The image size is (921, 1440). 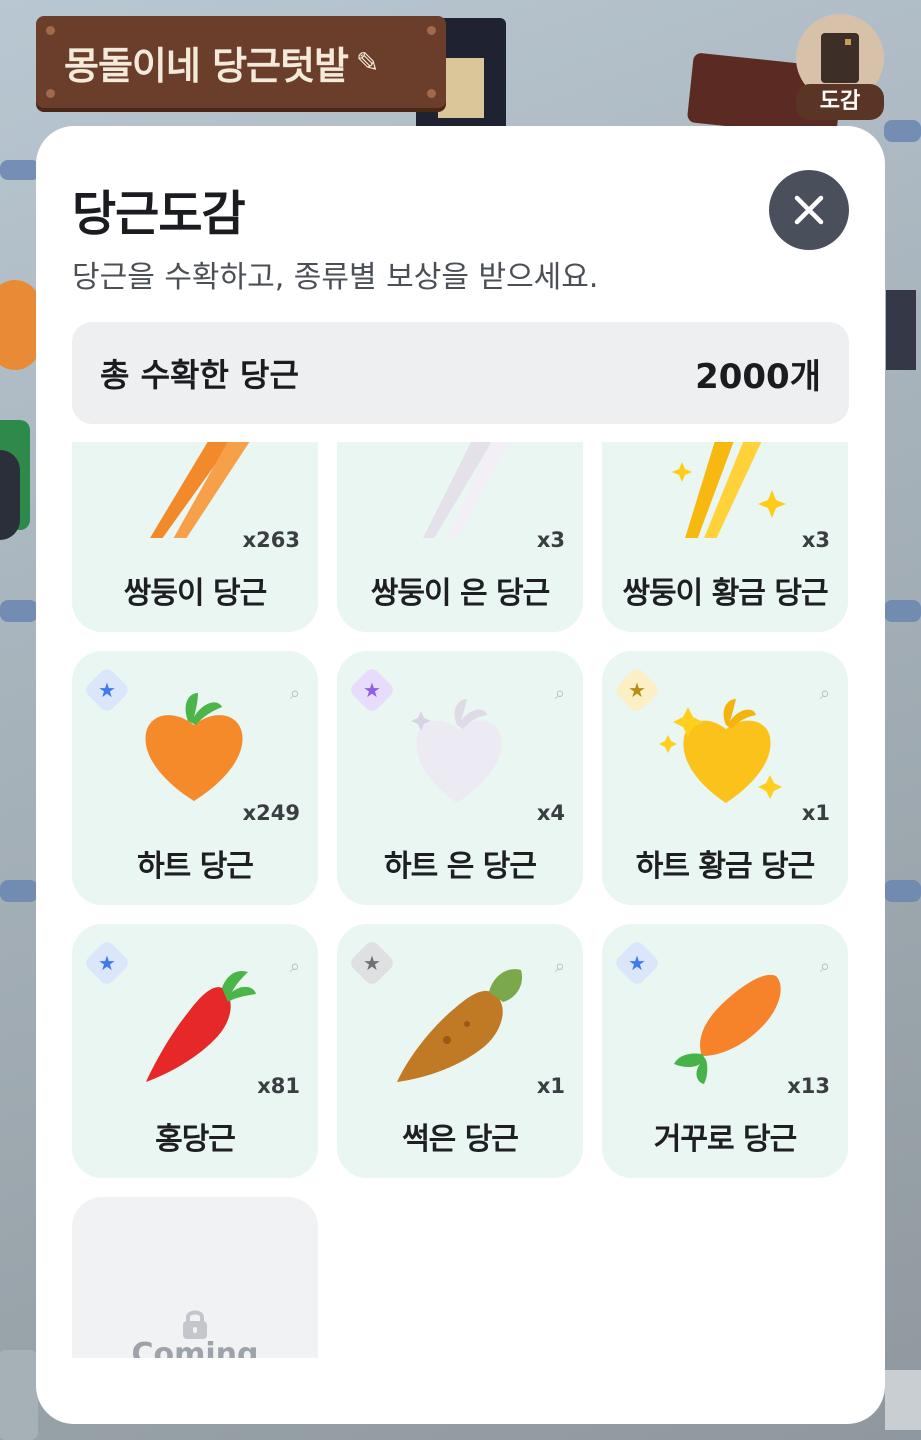 I want to click on carrot-card-twin: x263 쌍둥이 당근, so click(x=195, y=537).